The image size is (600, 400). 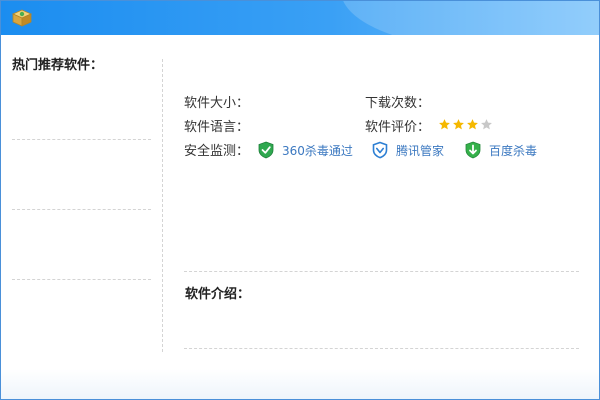 I want to click on baidu-shield-icon, so click(x=473, y=150).